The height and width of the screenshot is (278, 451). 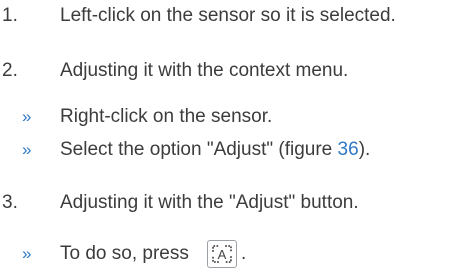 I want to click on step-number: 1., so click(x=10, y=15).